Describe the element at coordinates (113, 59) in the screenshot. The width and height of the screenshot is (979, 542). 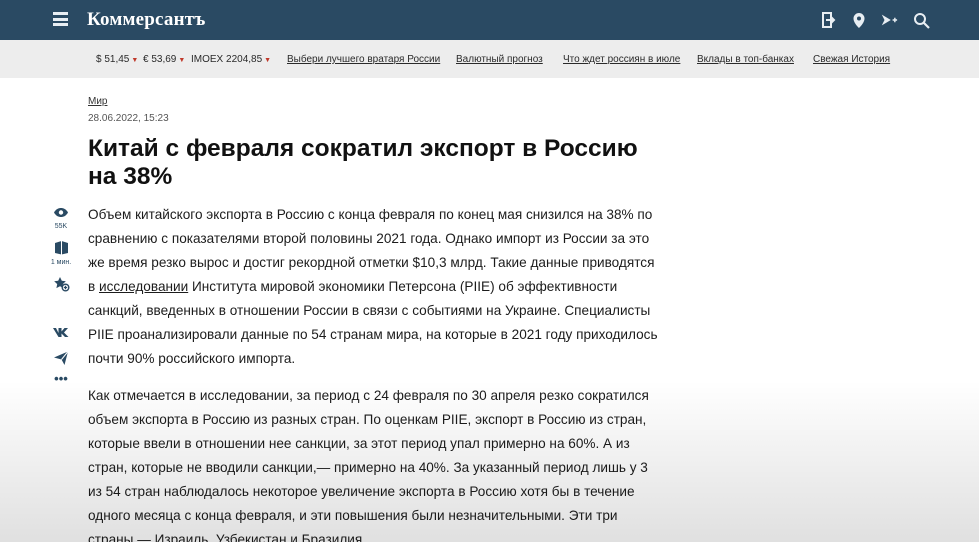
I see `usd-value: $ 51,45` at that location.